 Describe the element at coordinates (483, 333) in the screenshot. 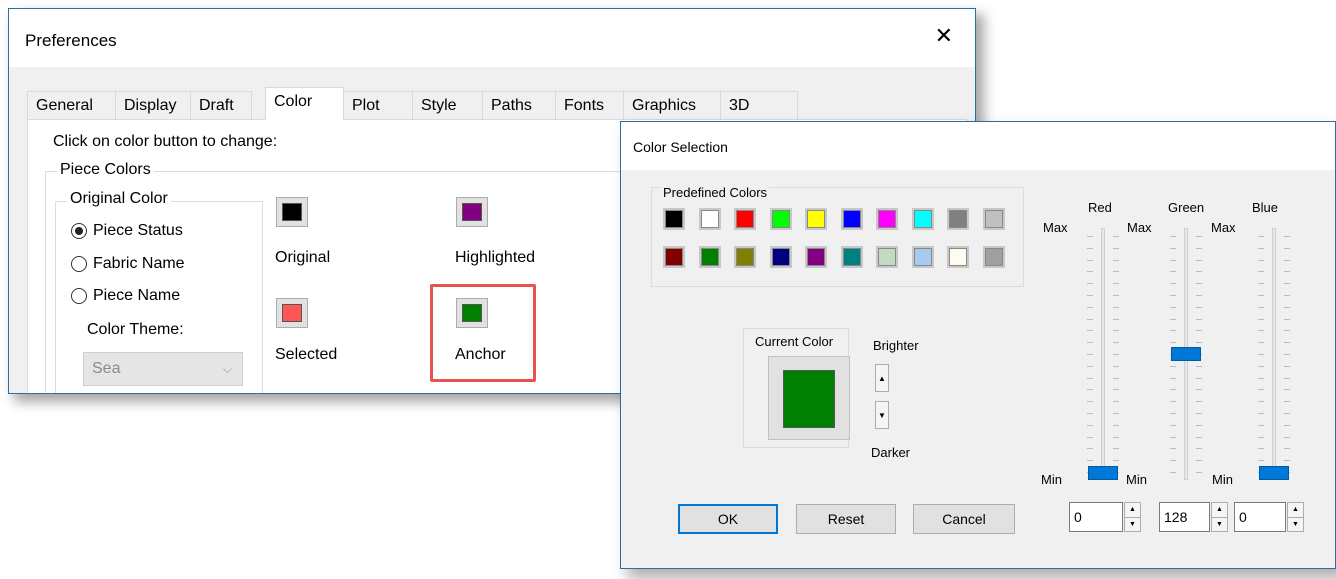

I see `anchor-highlight-annotation` at that location.